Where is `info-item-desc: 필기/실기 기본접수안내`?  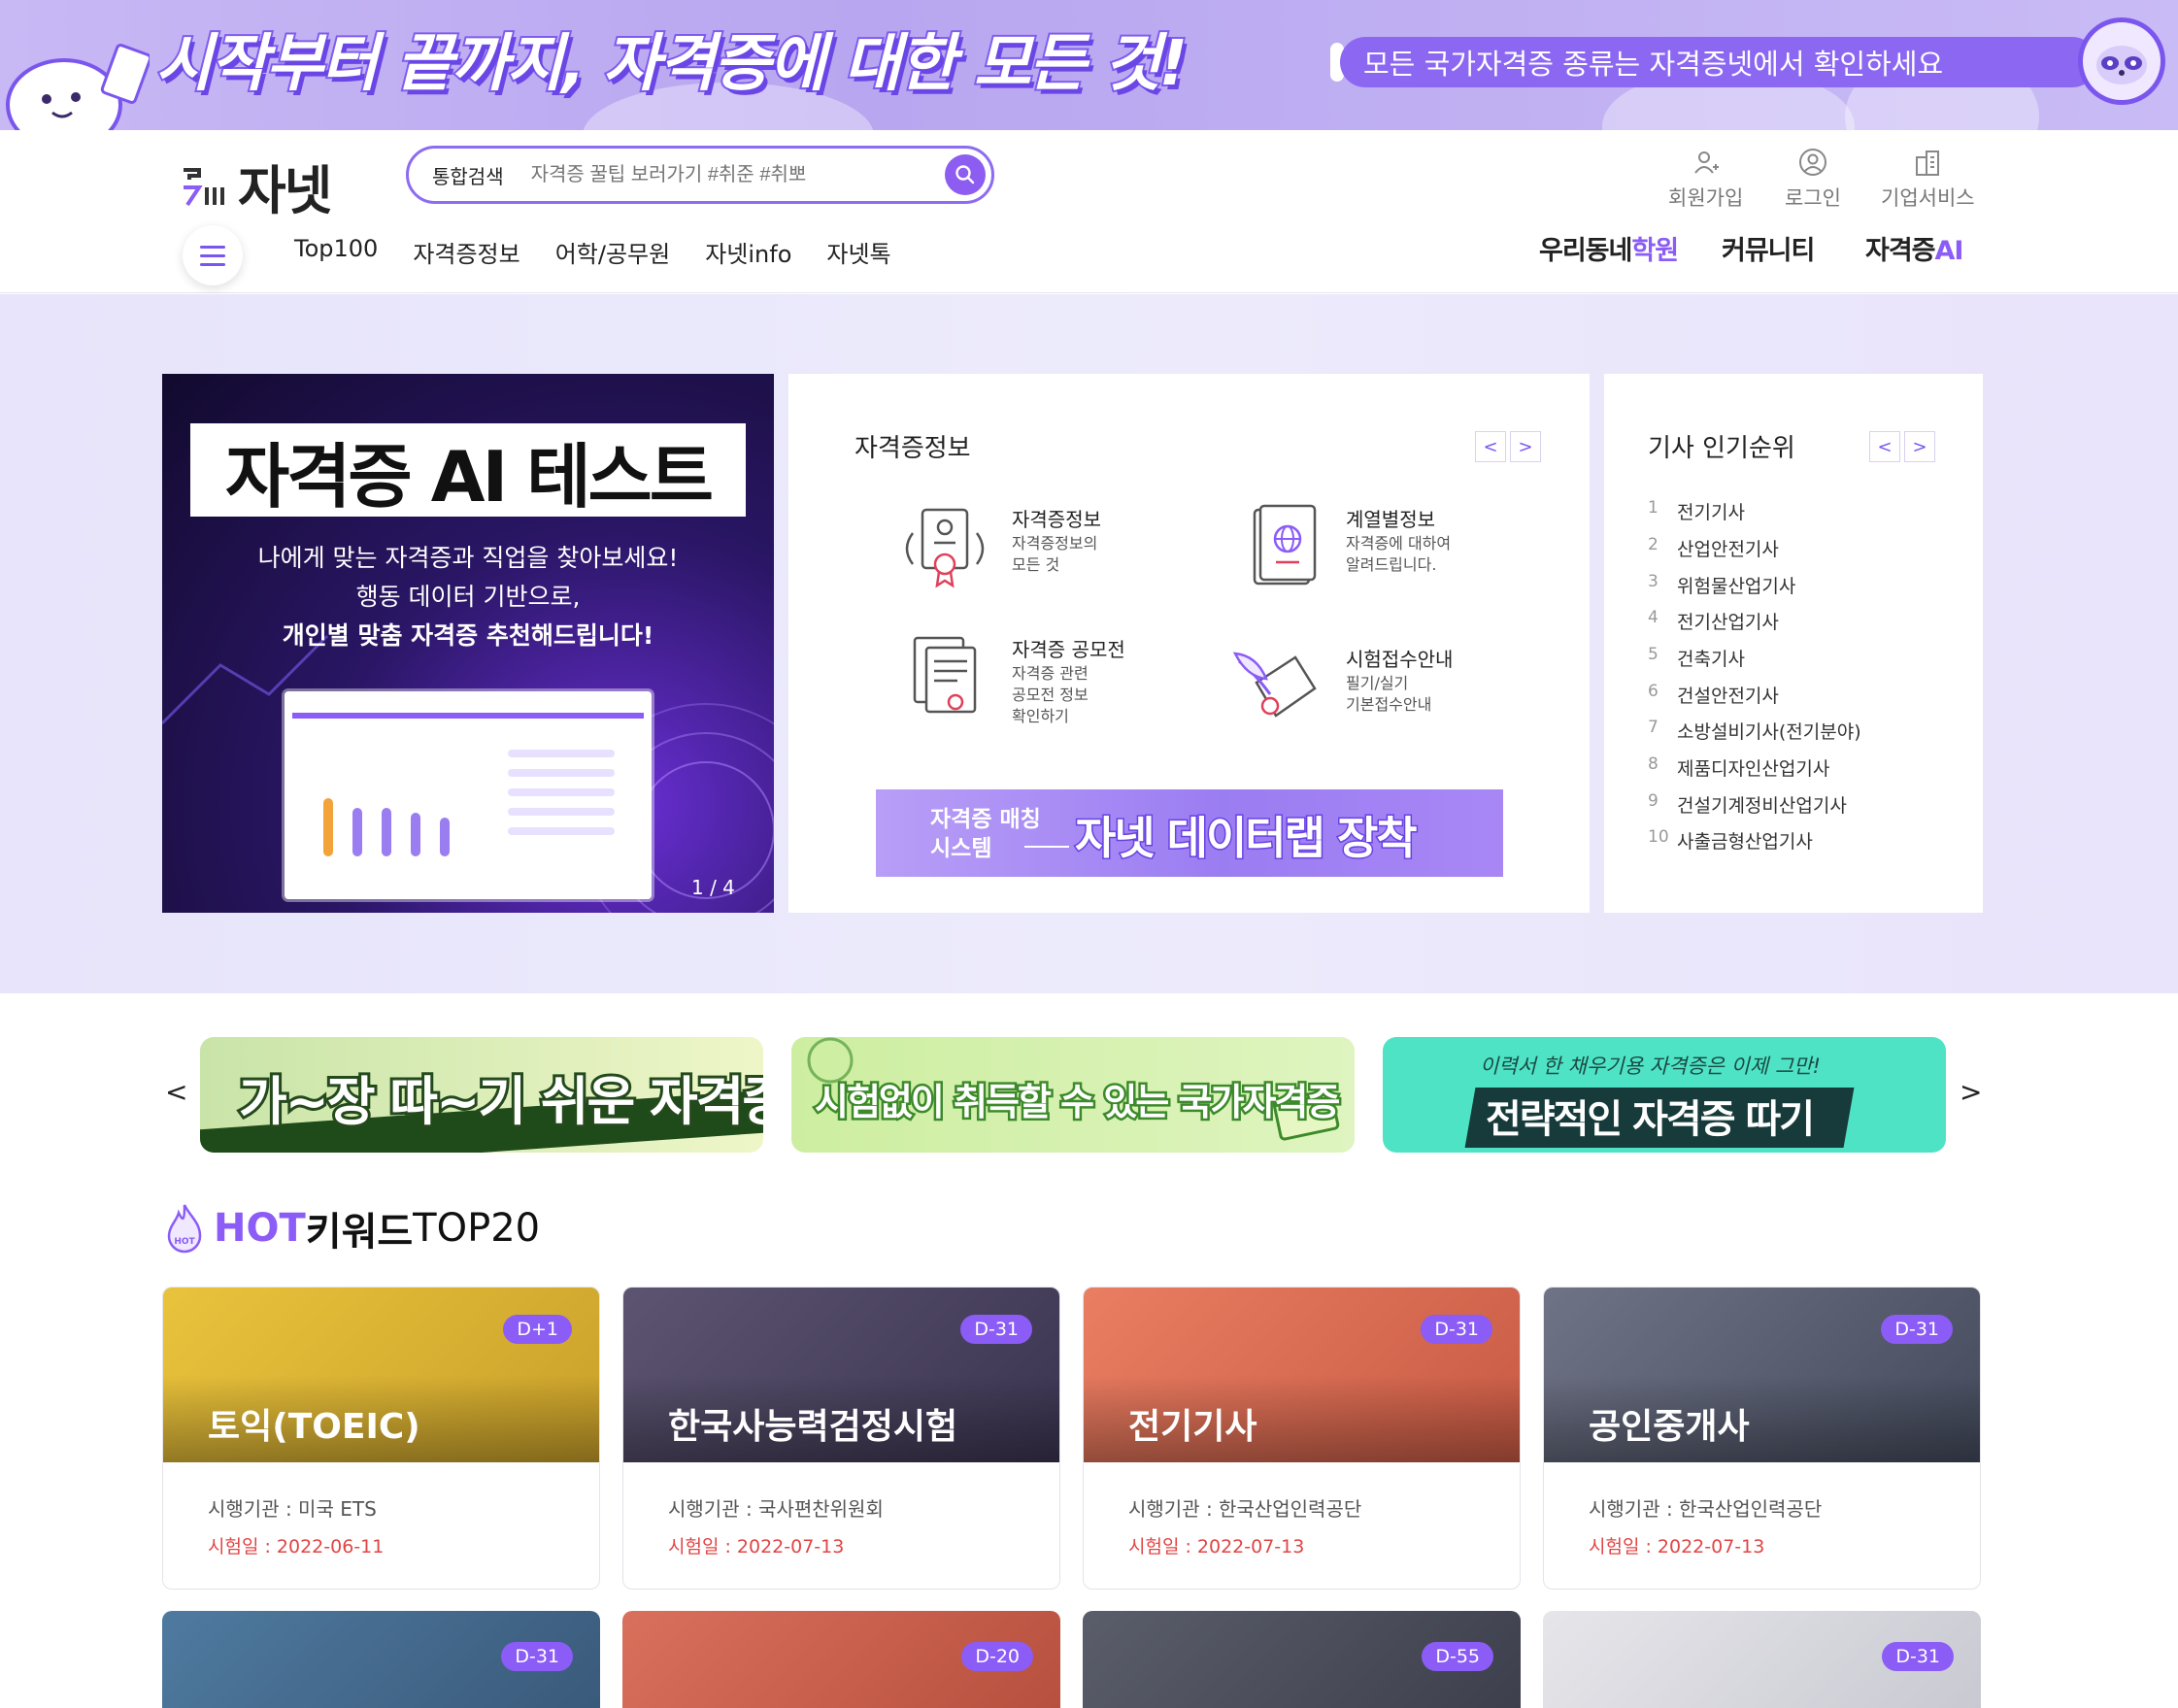
info-item-desc: 필기/실기 기본접수안내 is located at coordinates (1389, 694).